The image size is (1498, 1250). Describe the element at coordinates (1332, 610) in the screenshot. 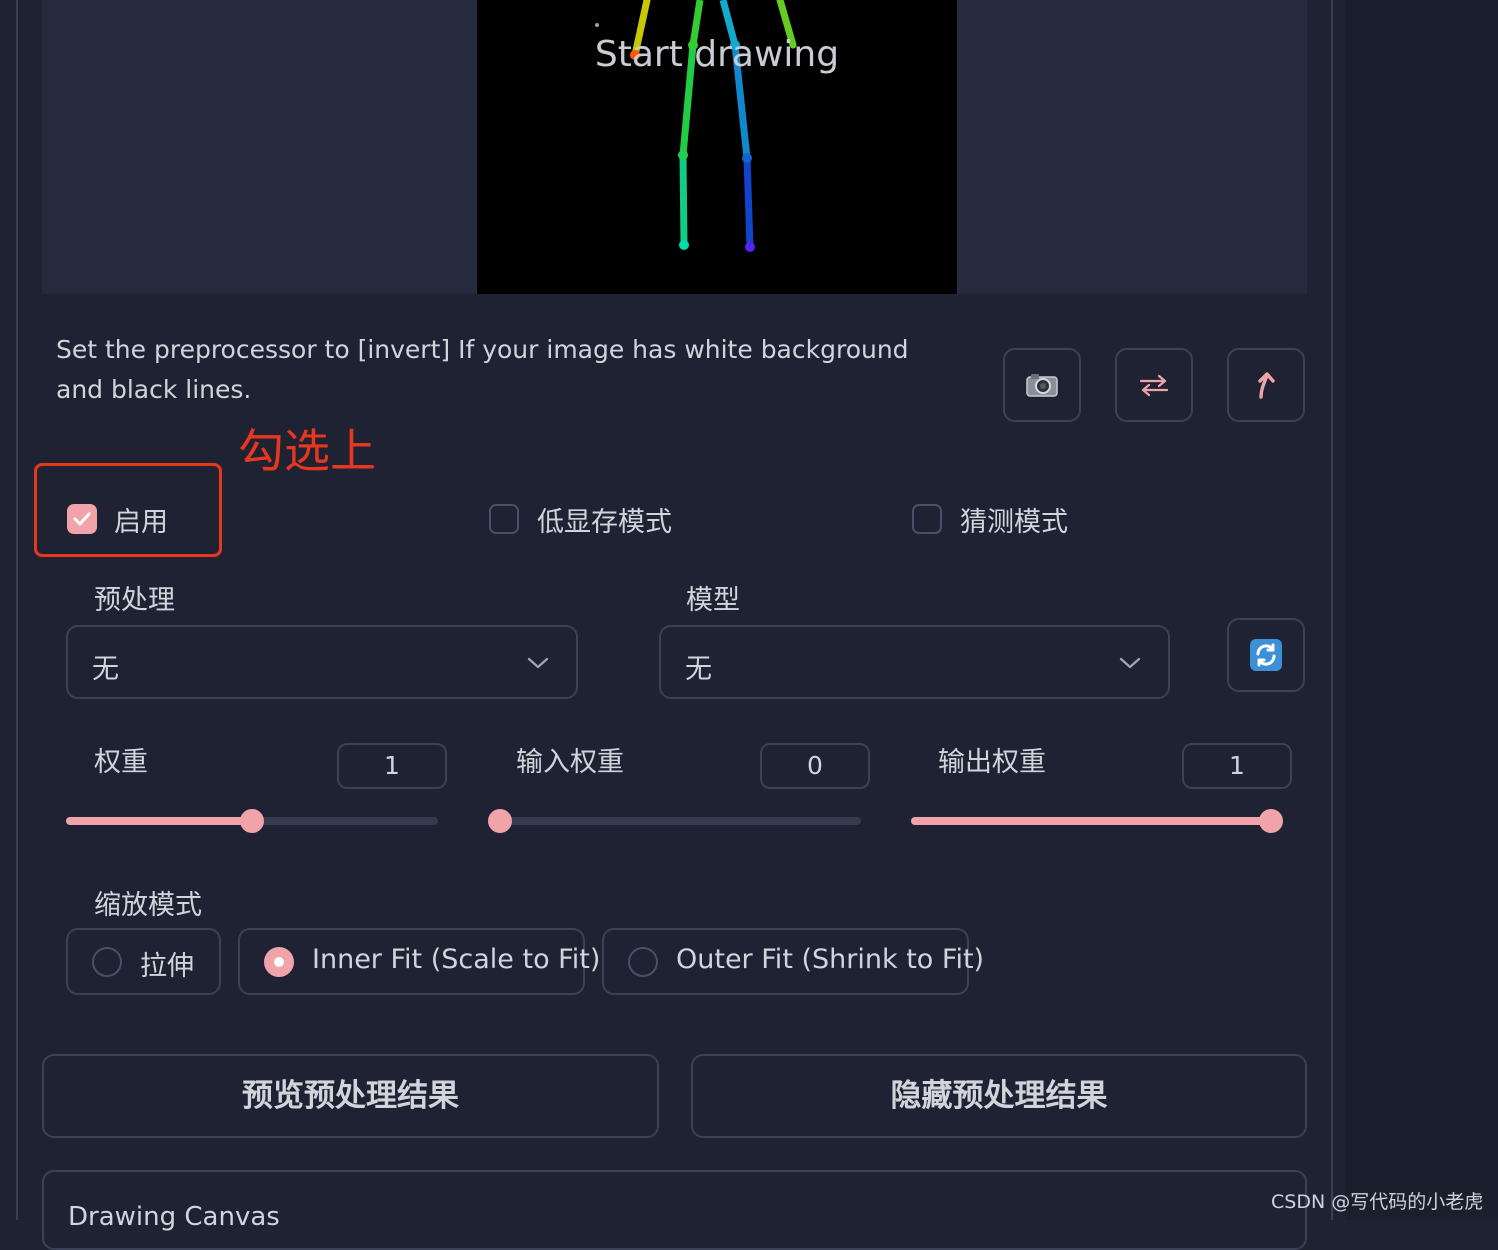

I see `panel-right-border` at that location.